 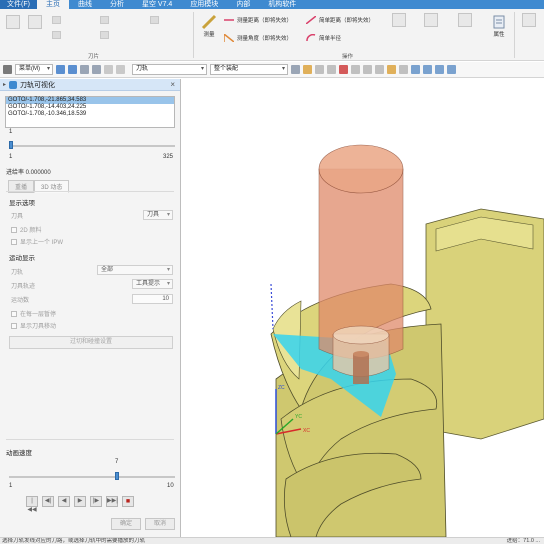 What do you see at coordinates (361, 369) in the screenshot?
I see `cutter` at bounding box center [361, 369].